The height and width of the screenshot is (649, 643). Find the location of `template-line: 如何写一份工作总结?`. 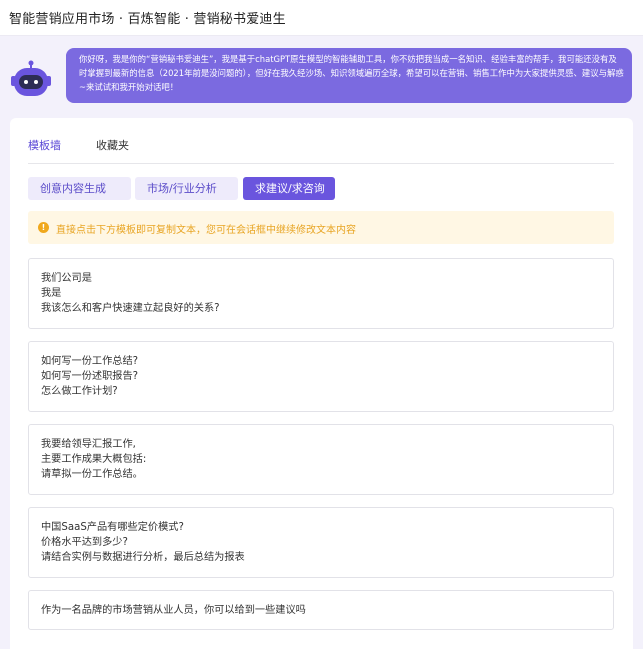

template-line: 如何写一份工作总结? is located at coordinates (90, 361).